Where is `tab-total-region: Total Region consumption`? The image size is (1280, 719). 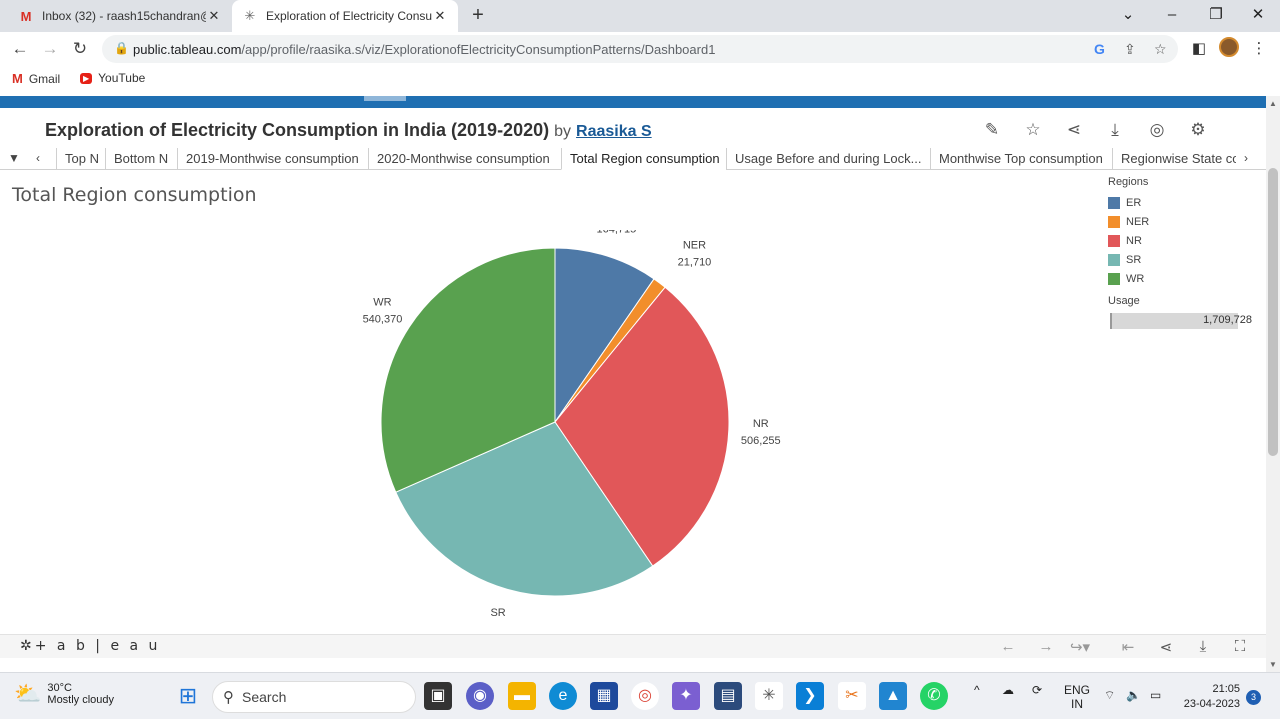
tab-total-region: Total Region consumption is located at coordinates (643, 159).